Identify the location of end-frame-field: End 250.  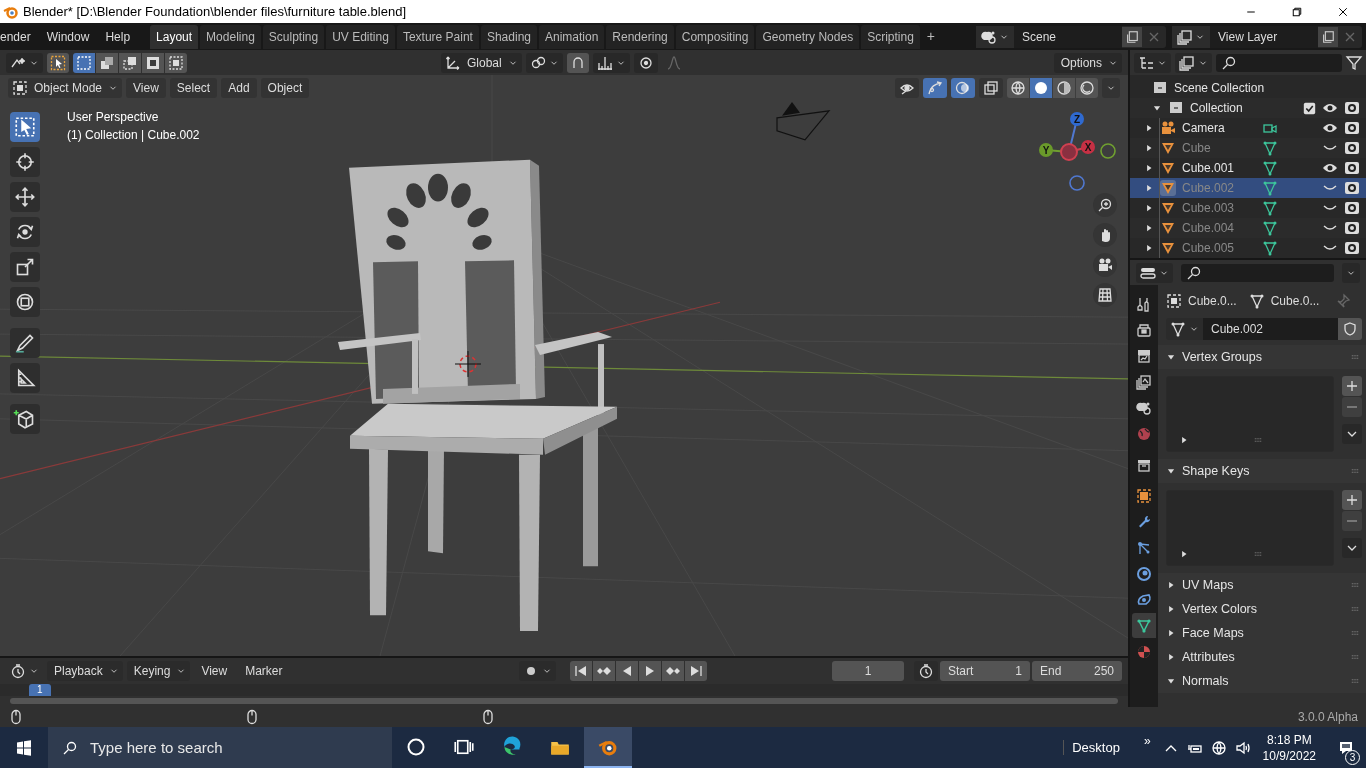
(1077, 671).